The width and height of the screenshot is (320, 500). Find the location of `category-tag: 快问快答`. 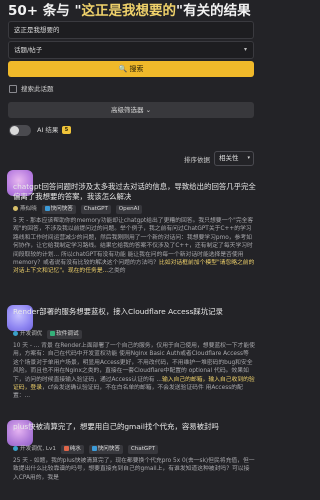

category-tag: 快问快答 is located at coordinates (58, 209).